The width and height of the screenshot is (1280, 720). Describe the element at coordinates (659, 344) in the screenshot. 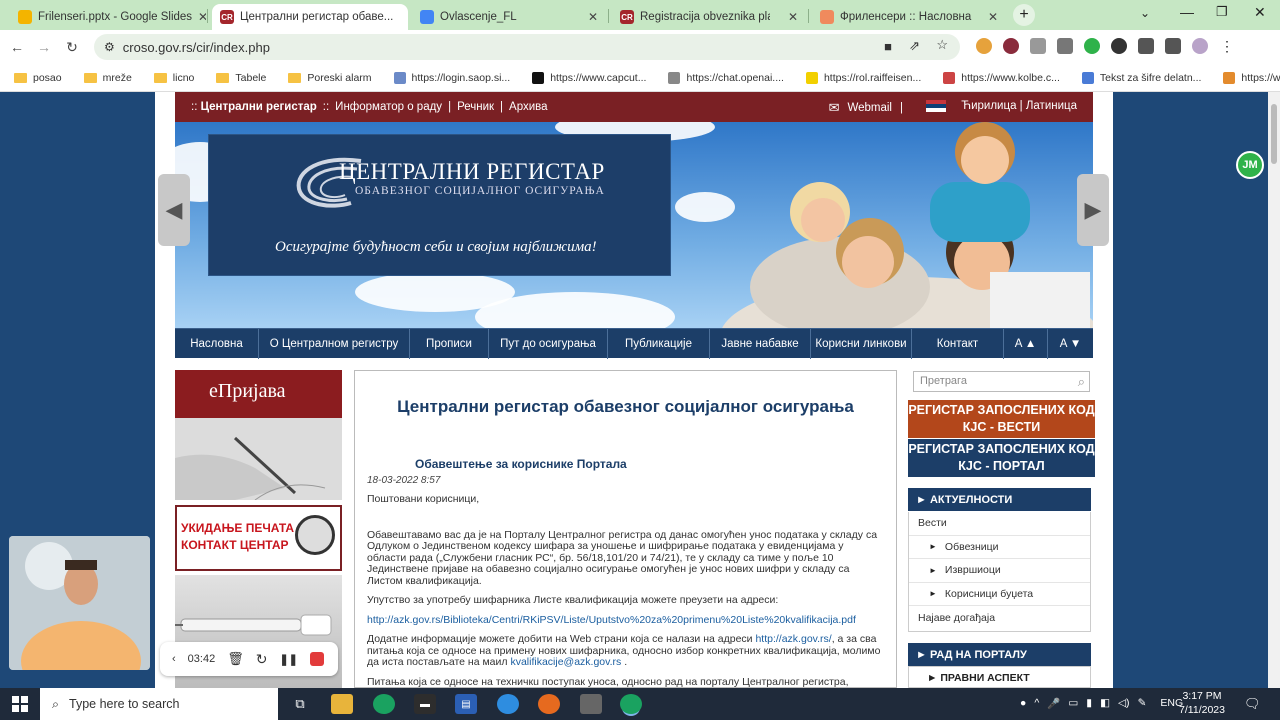

I see `nav-publications: Публикације` at that location.